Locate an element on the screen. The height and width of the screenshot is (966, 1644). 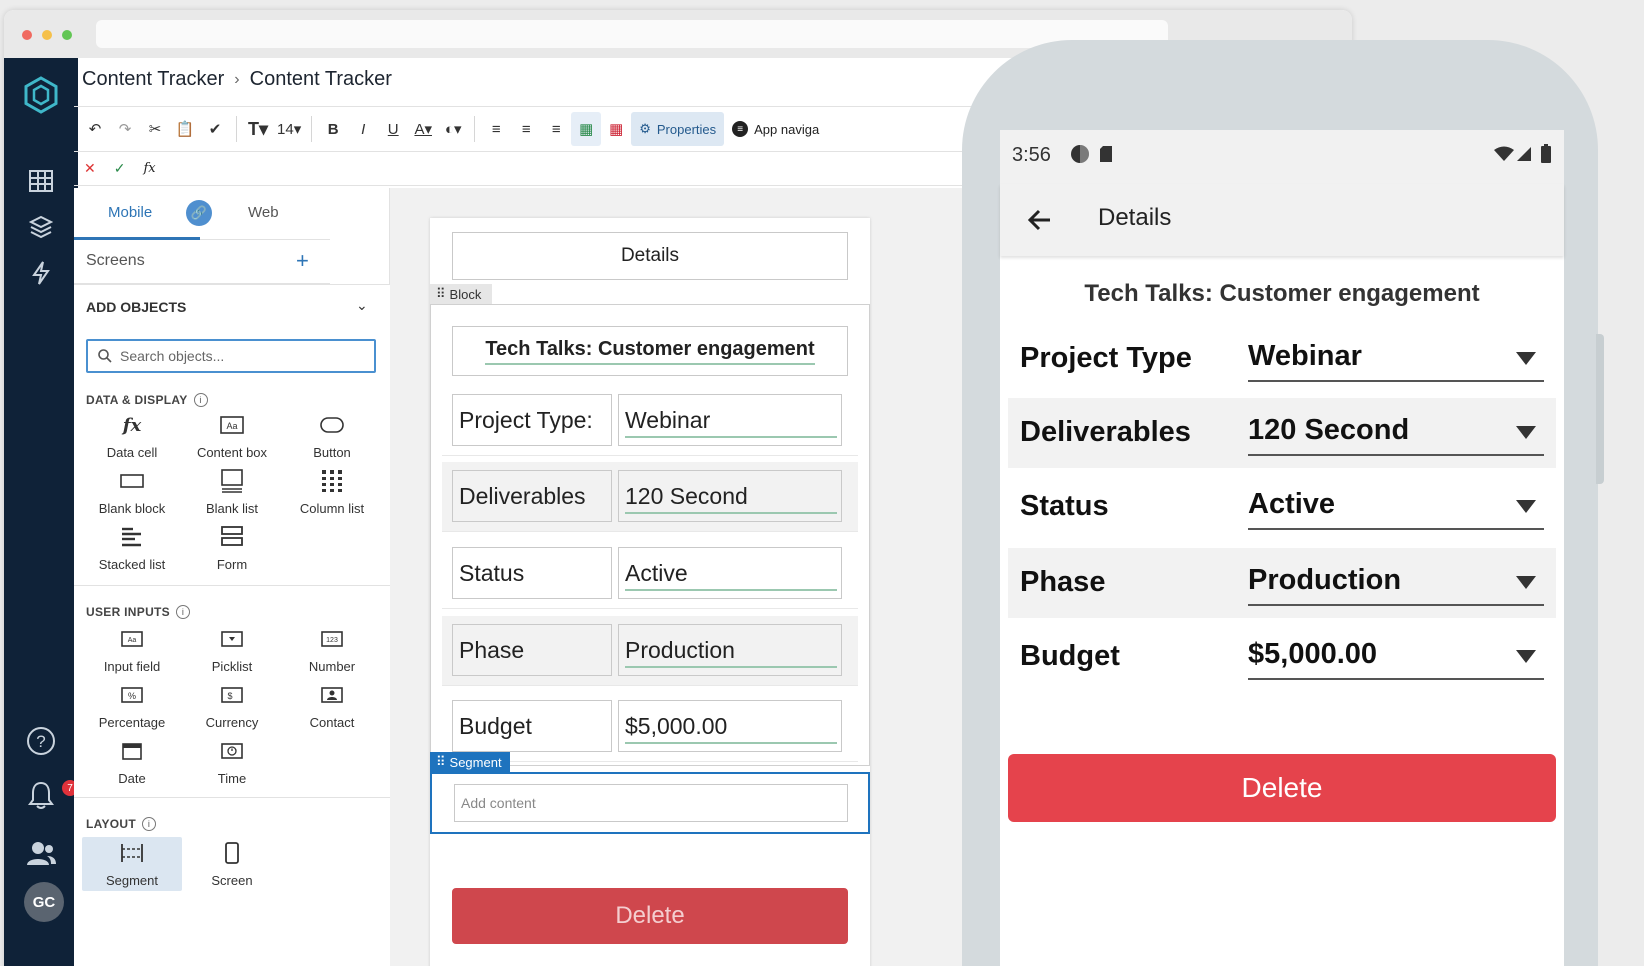
object-percentage: % Percentage is located at coordinates (132, 705).